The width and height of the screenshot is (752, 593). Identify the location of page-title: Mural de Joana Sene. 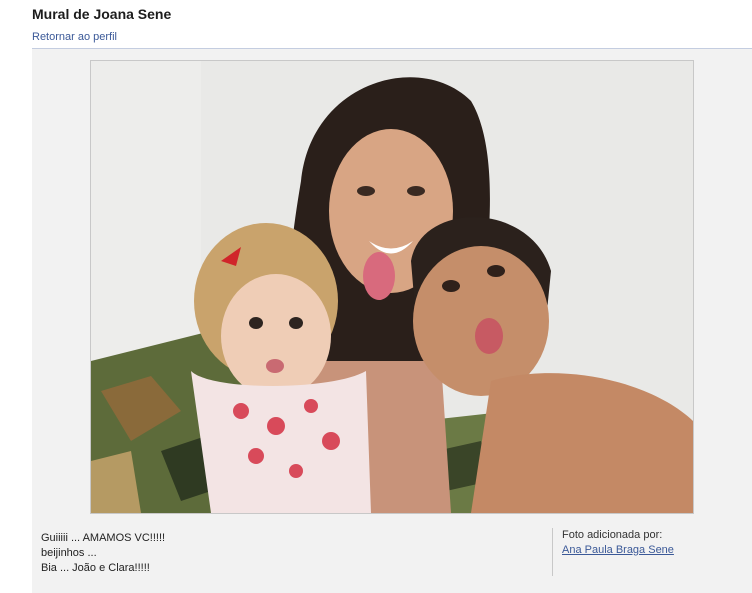
(102, 14).